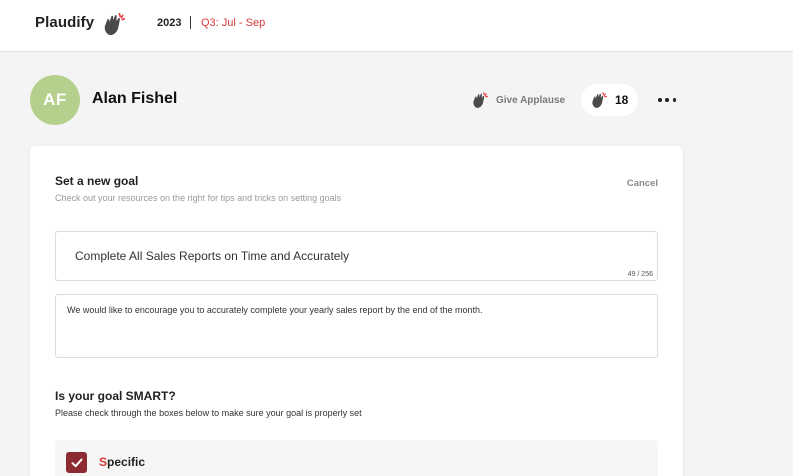 Image resolution: width=793 pixels, height=476 pixels. I want to click on applause-count-badge: 18, so click(609, 100).